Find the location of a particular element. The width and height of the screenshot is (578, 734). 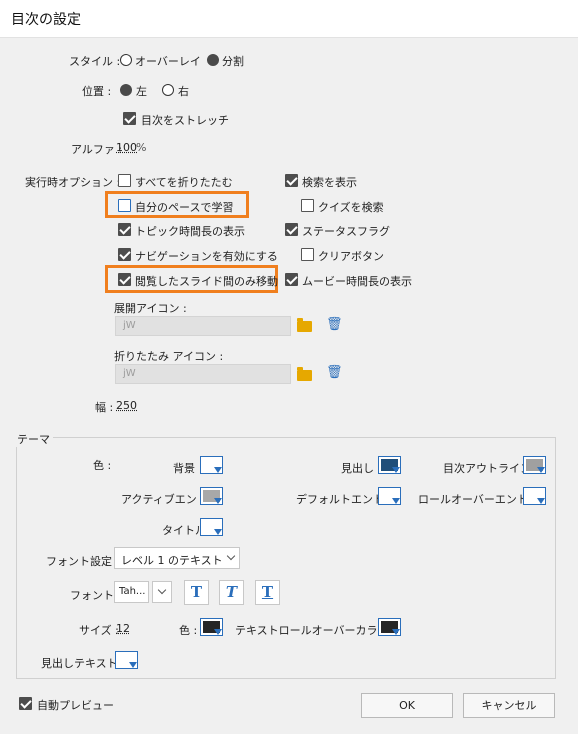

right-radio is located at coordinates (168, 90).